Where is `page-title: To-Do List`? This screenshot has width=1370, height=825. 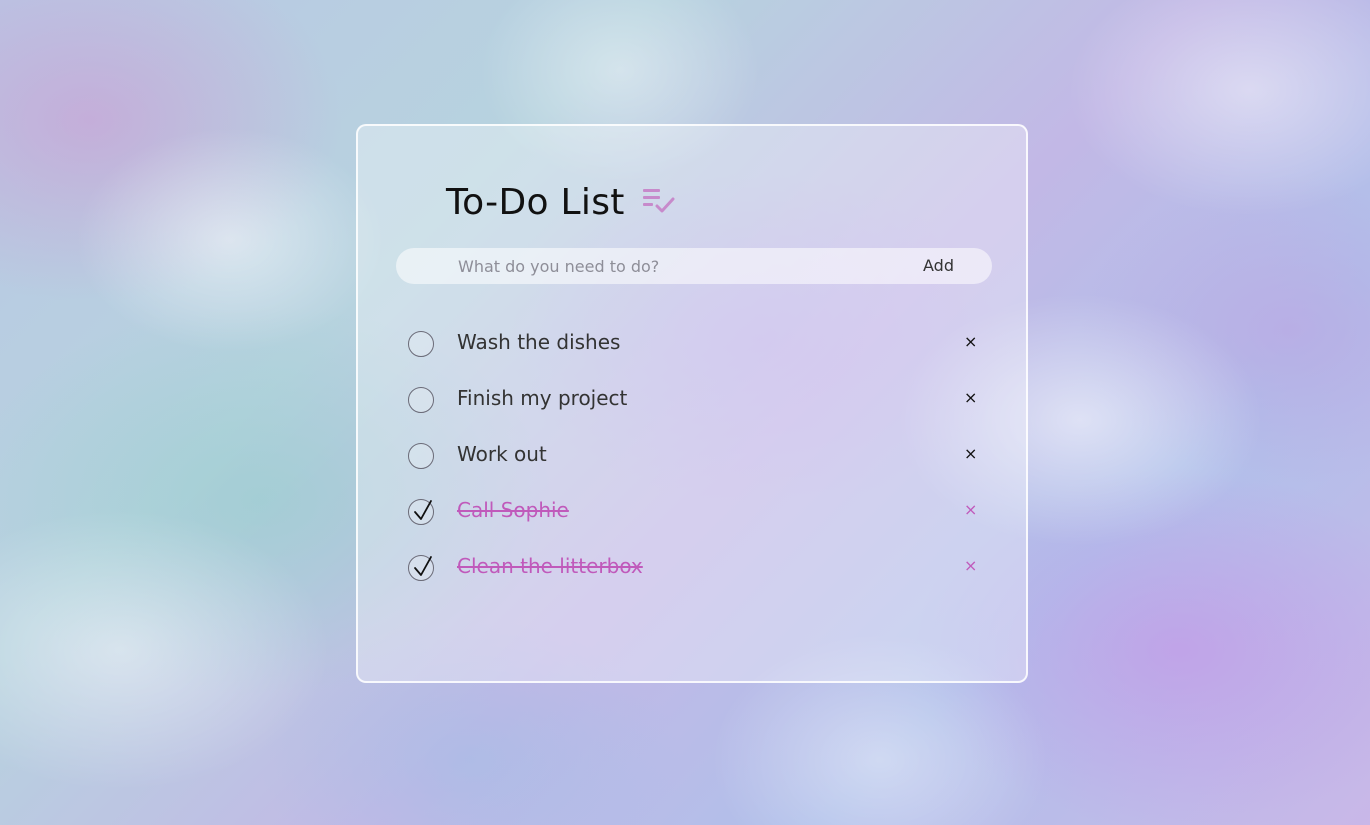
page-title: To-Do List is located at coordinates (535, 202).